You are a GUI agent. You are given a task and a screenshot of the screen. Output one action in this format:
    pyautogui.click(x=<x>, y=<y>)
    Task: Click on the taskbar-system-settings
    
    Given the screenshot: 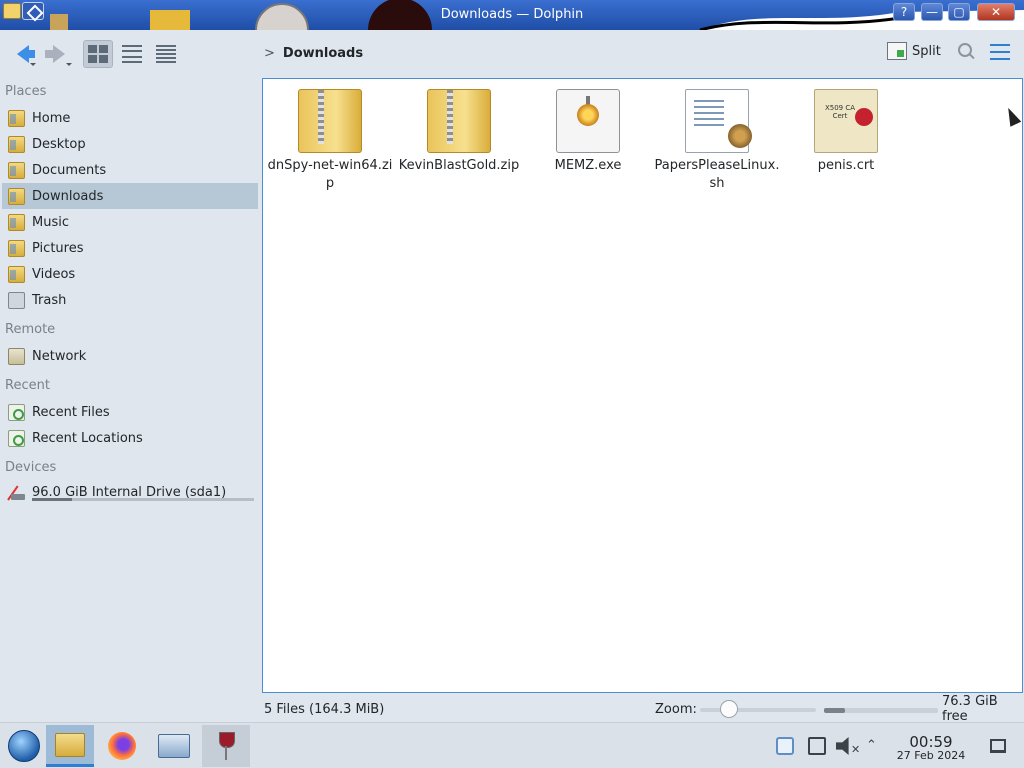 What is the action you would take?
    pyautogui.click(x=174, y=746)
    